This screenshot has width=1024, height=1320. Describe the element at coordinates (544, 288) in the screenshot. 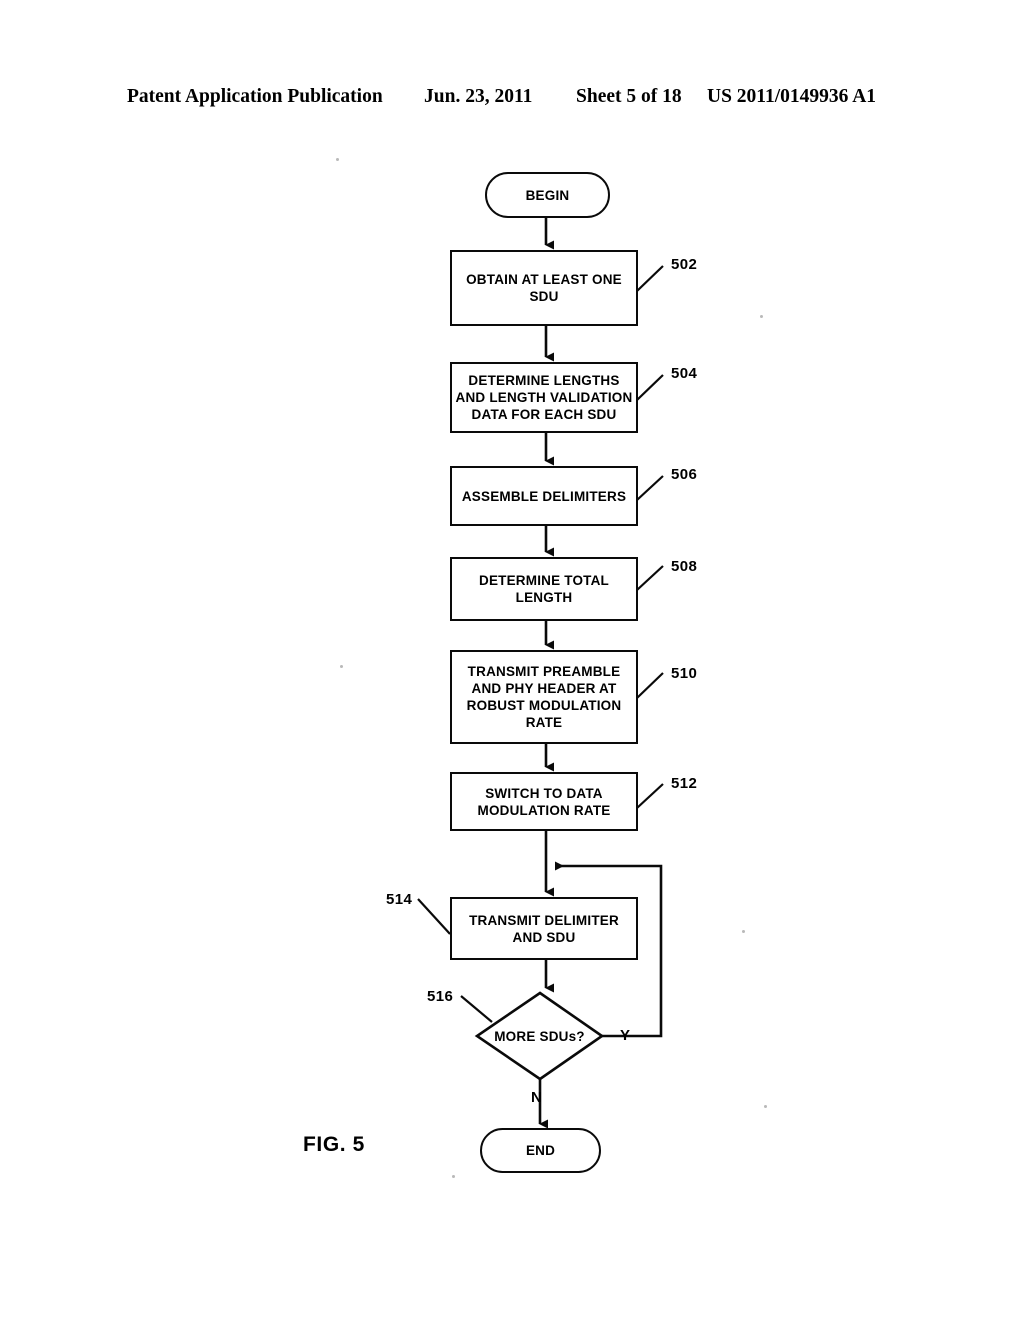

I see `node-502-obtain-sdu` at that location.